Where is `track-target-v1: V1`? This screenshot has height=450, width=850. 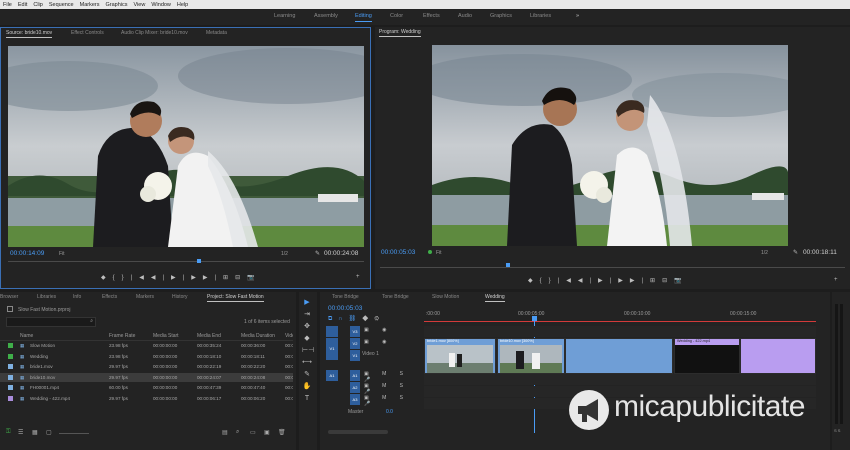 track-target-v1: V1 is located at coordinates (355, 355).